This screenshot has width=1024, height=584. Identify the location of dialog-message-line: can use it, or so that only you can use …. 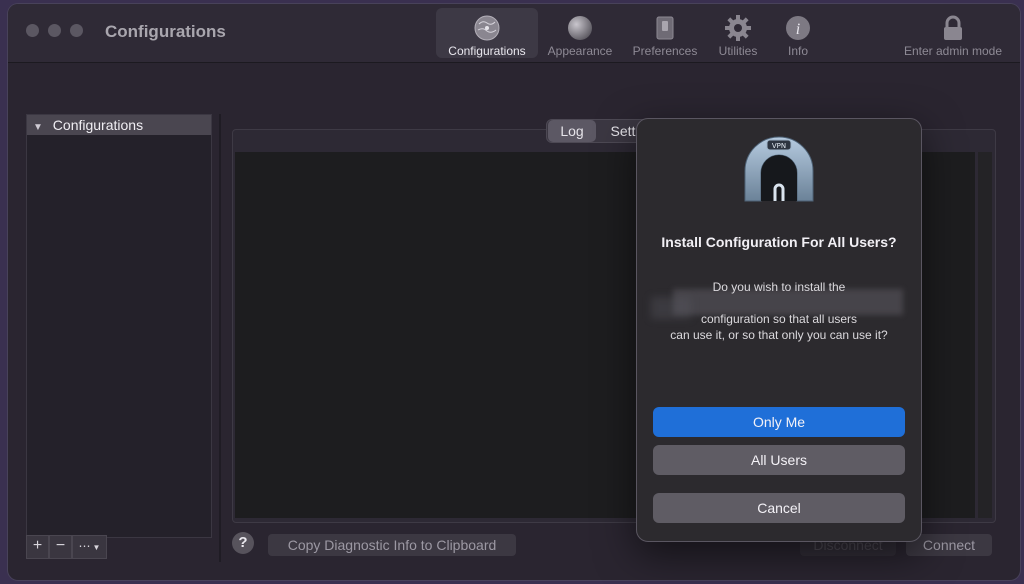
(779, 335).